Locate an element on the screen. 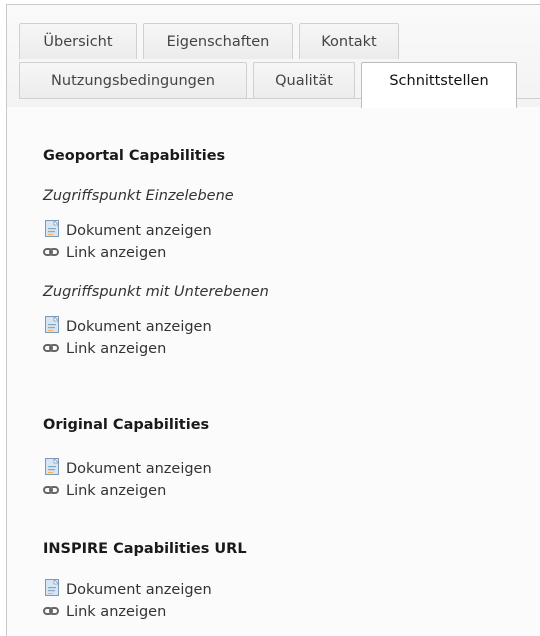 This screenshot has width=540, height=636. url-link-sublayers: Link anzeigen is located at coordinates (104, 349).